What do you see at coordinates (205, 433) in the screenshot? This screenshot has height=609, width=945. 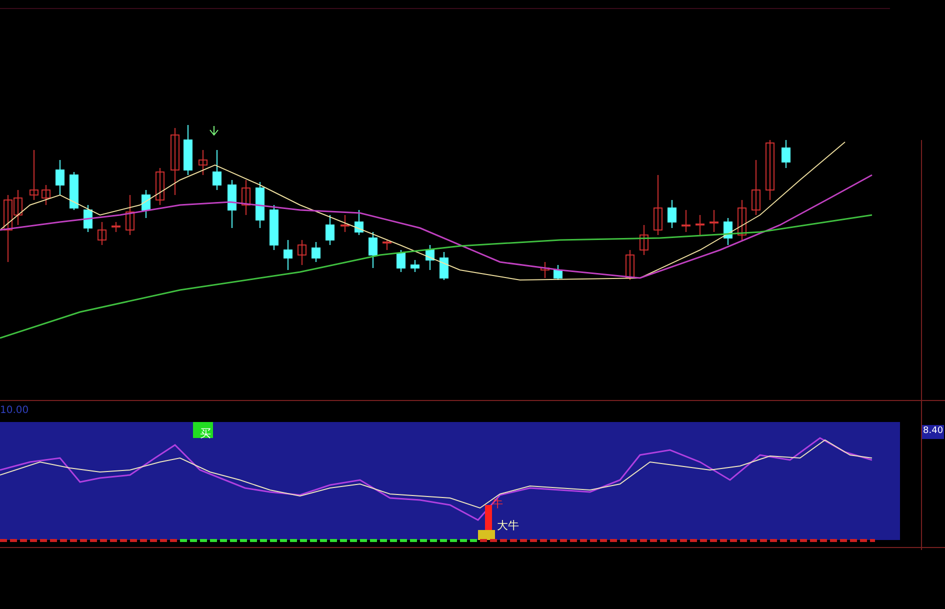 I see `signal-label: 买` at bounding box center [205, 433].